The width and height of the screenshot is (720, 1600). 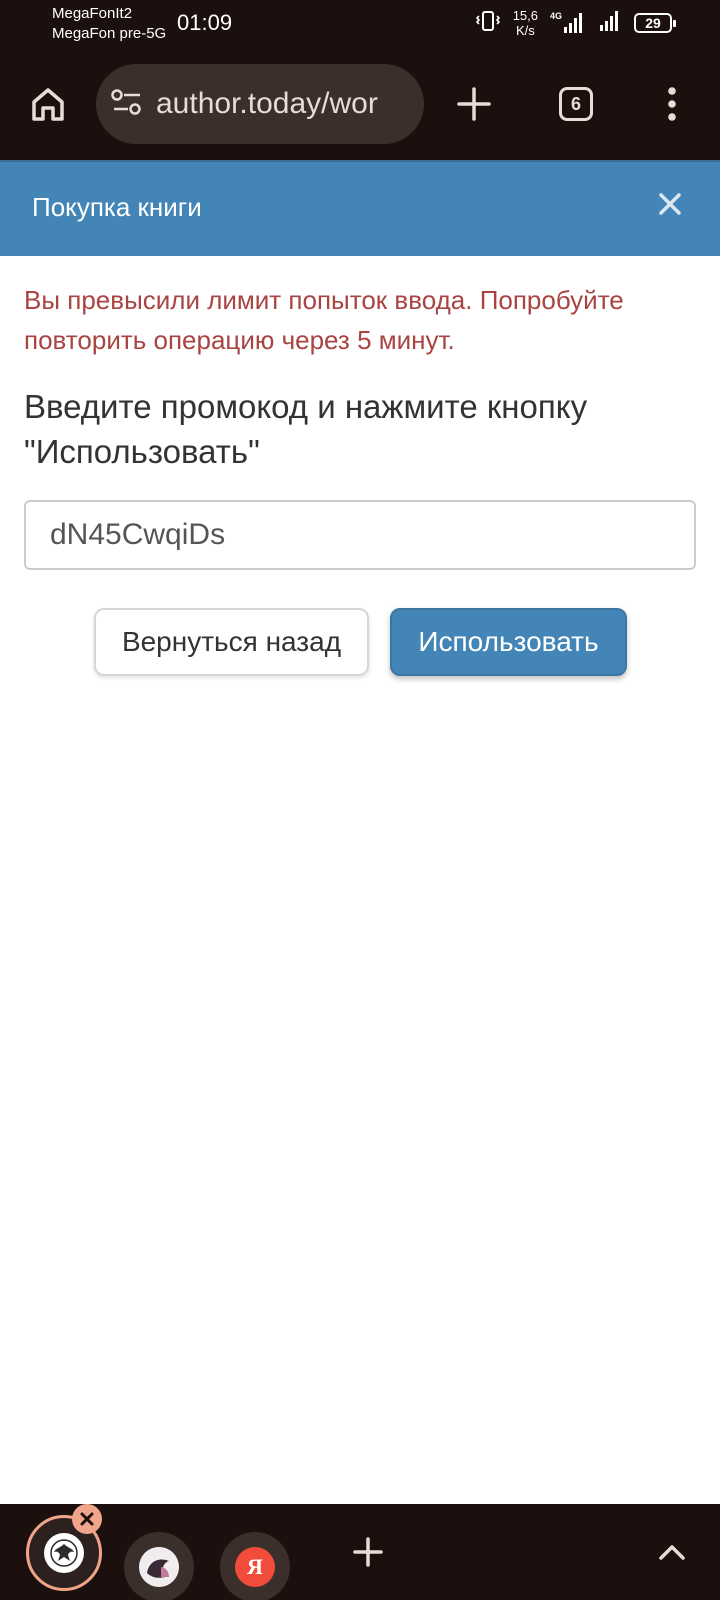 I want to click on carrier-info: MegaFonIt2 MegaFon pre-5G, so click(x=109, y=24).